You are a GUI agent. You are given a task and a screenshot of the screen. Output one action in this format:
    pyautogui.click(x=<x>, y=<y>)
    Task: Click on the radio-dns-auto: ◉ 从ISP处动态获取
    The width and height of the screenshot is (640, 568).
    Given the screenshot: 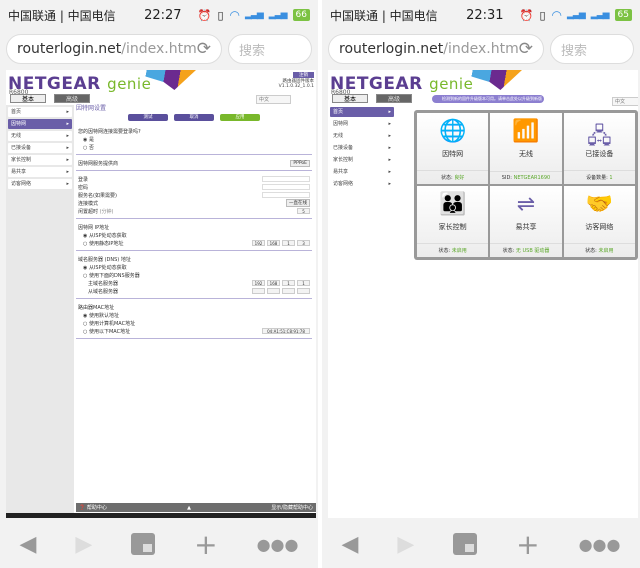 What is the action you would take?
    pyautogui.click(x=194, y=267)
    